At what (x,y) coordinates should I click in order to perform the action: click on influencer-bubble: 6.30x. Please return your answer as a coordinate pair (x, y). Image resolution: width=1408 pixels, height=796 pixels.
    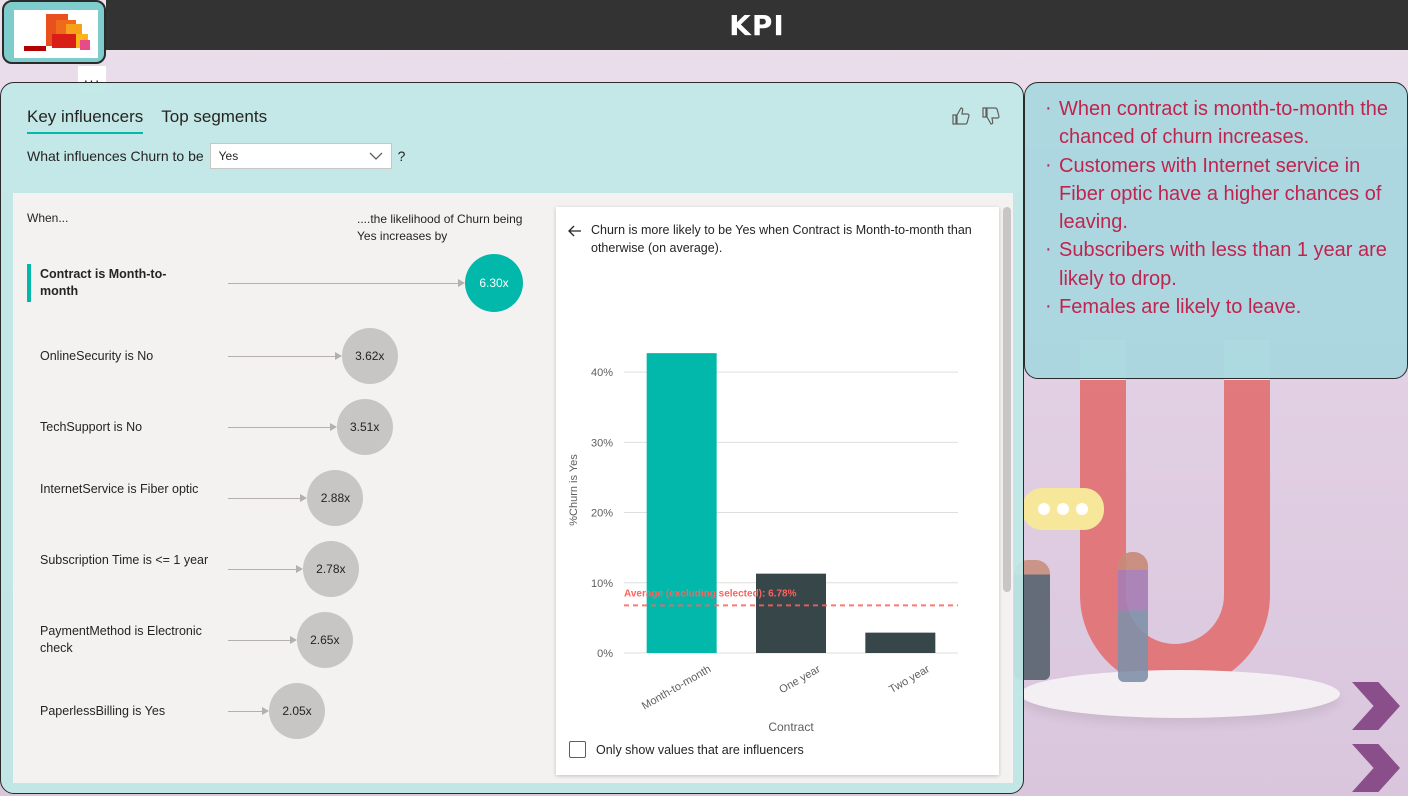
    Looking at the image, I should click on (494, 283).